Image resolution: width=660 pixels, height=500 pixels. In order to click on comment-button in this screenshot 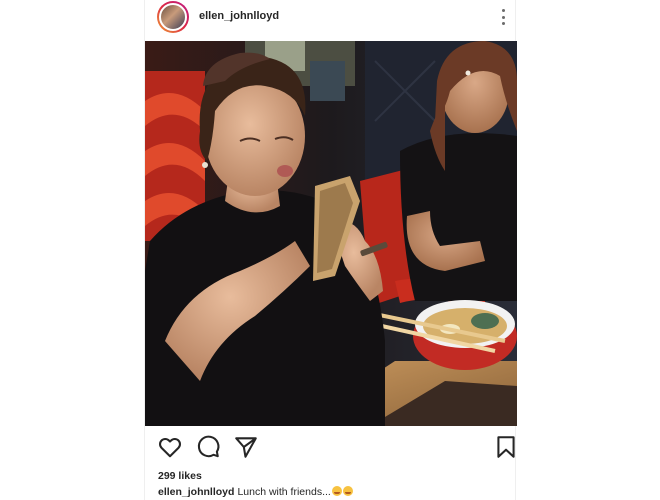, I will do `click(208, 447)`.